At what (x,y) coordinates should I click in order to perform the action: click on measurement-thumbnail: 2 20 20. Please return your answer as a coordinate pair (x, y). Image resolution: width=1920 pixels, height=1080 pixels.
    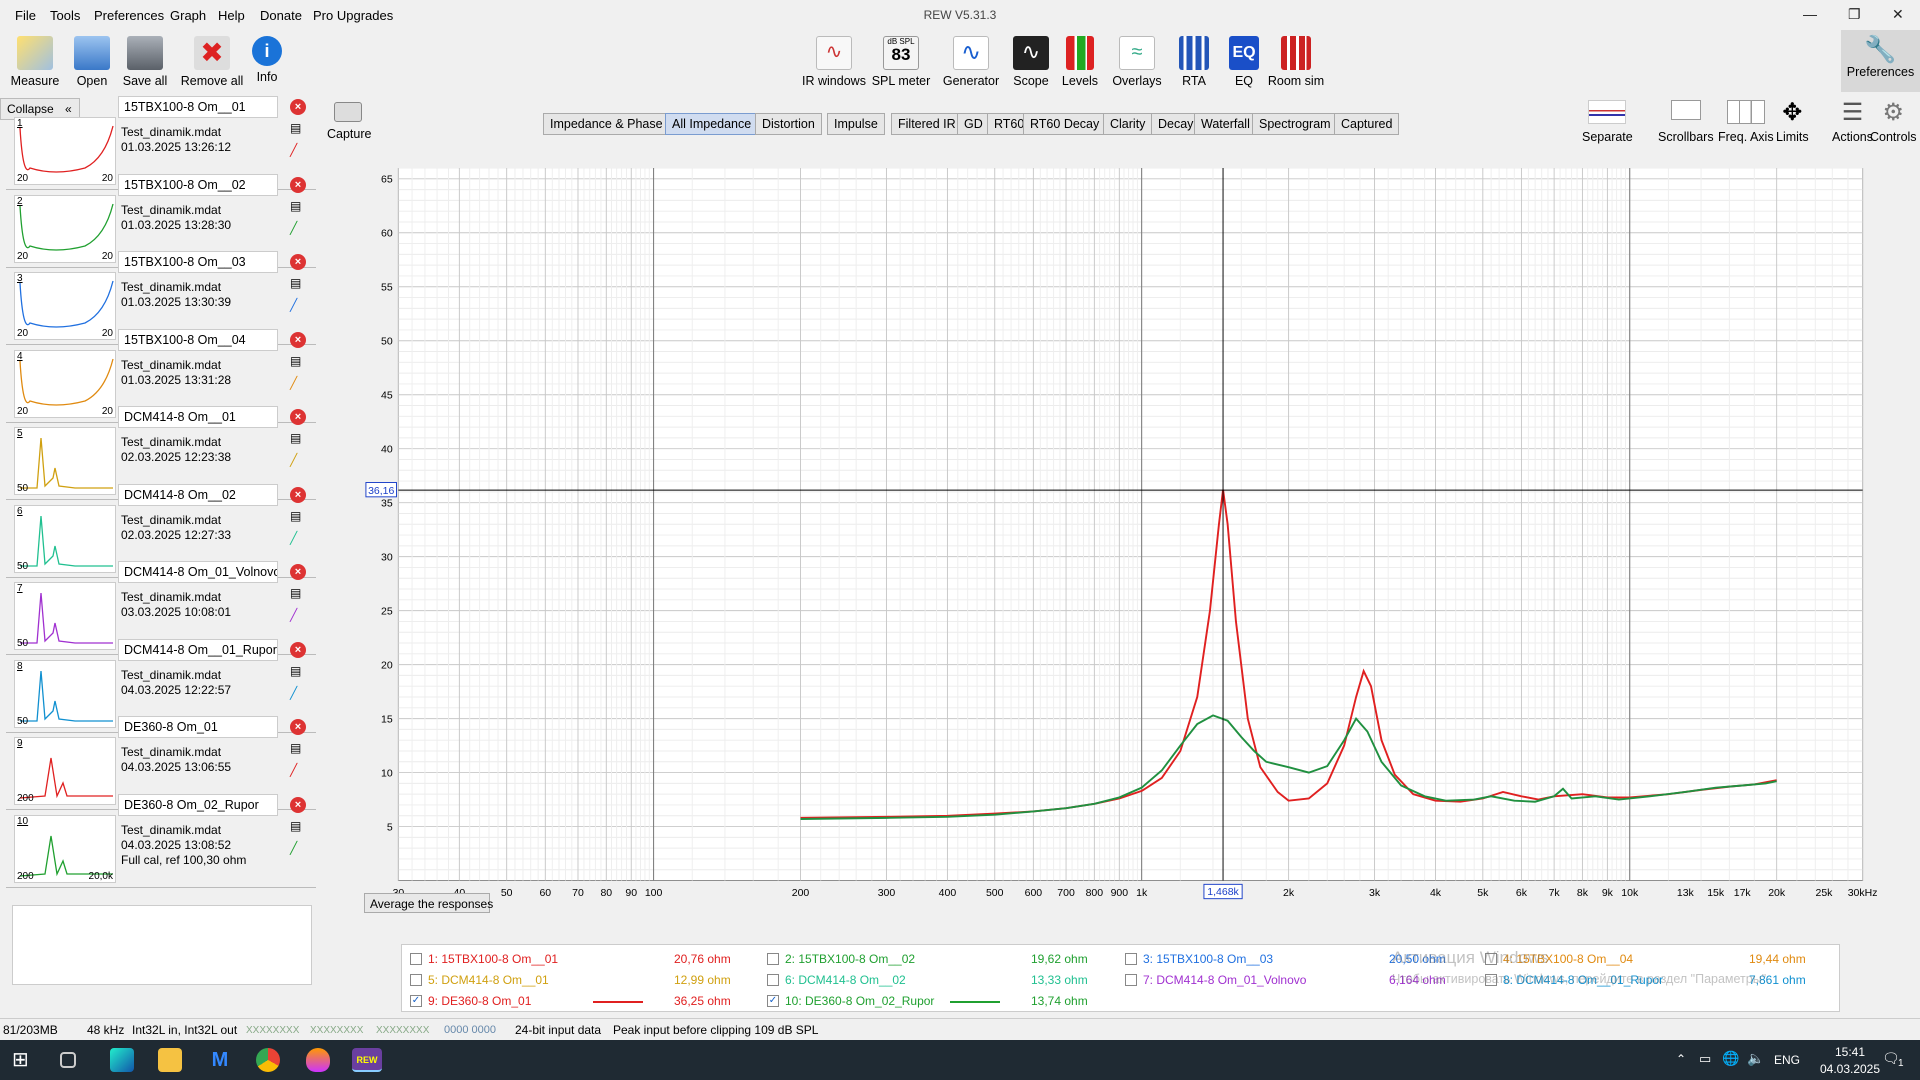
    Looking at the image, I should click on (65, 228).